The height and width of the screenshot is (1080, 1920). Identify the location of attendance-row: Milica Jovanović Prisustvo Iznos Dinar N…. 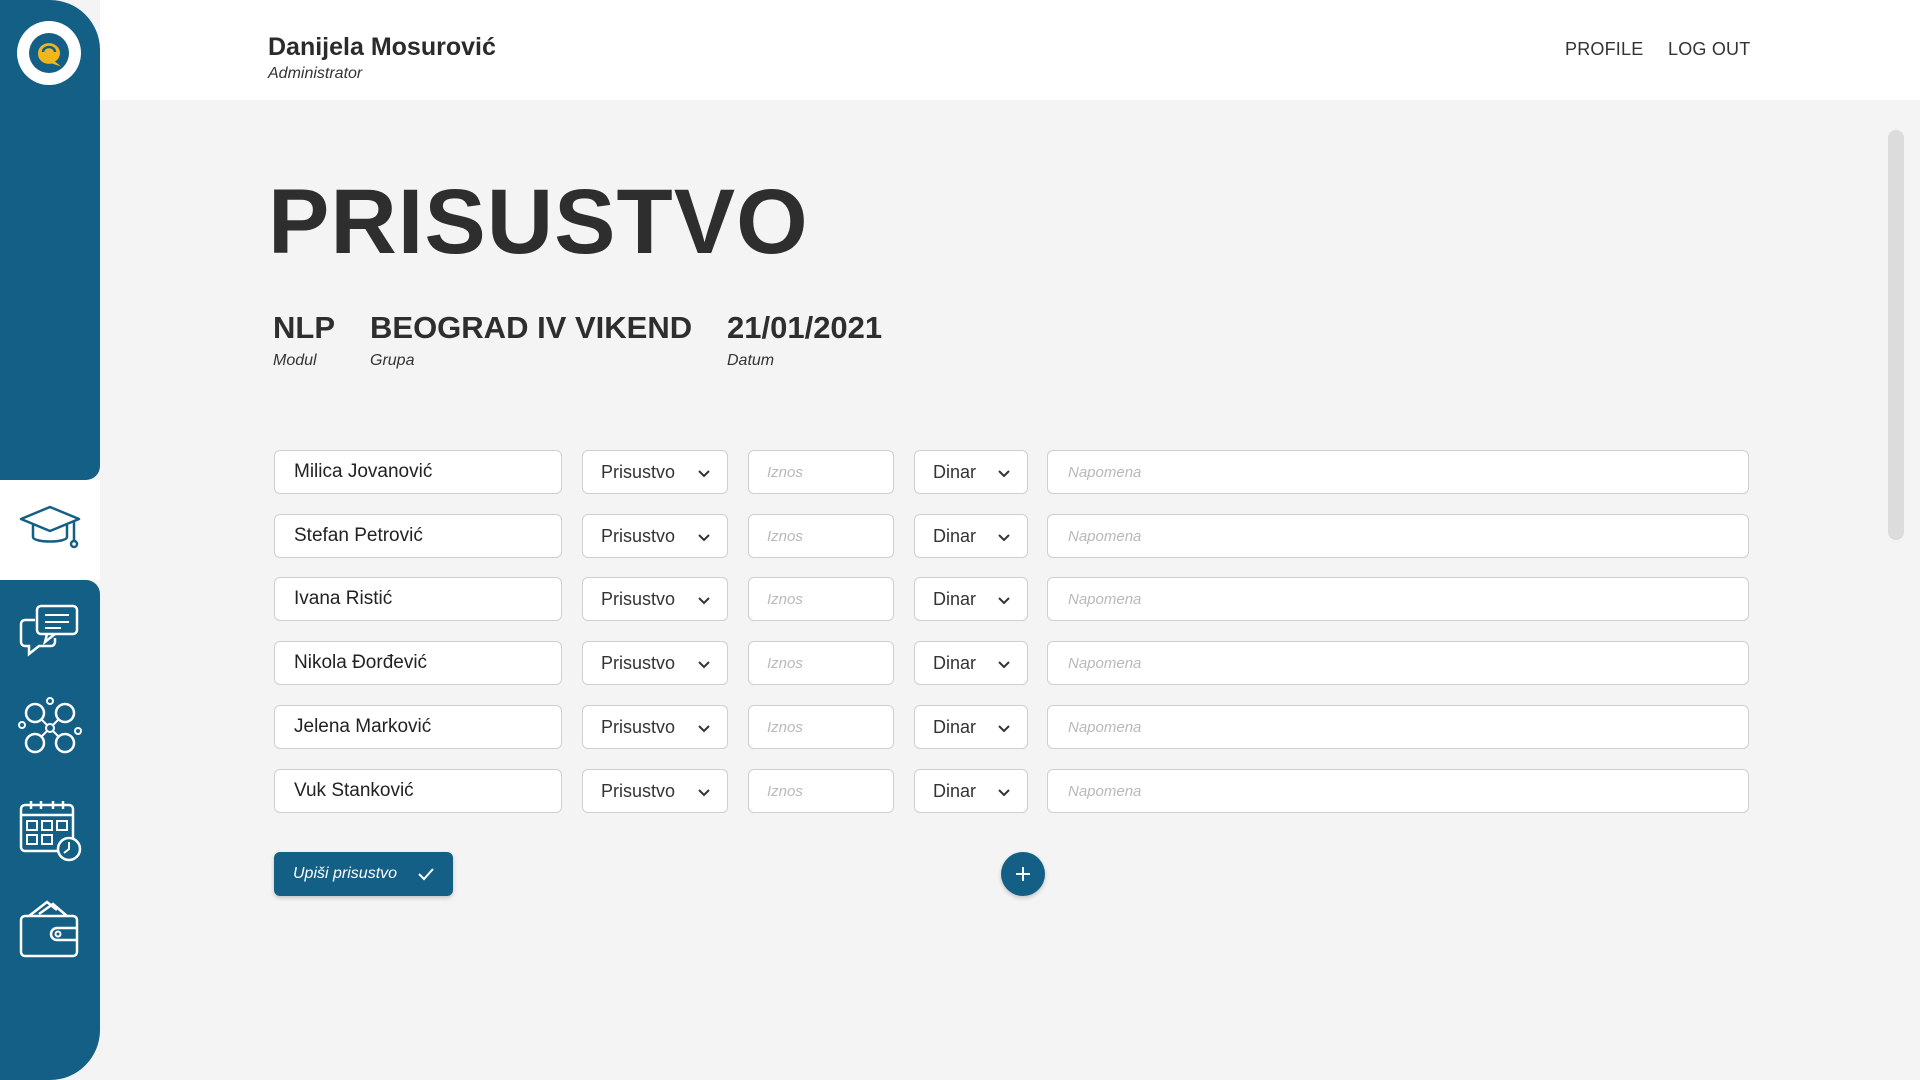
(1011, 472).